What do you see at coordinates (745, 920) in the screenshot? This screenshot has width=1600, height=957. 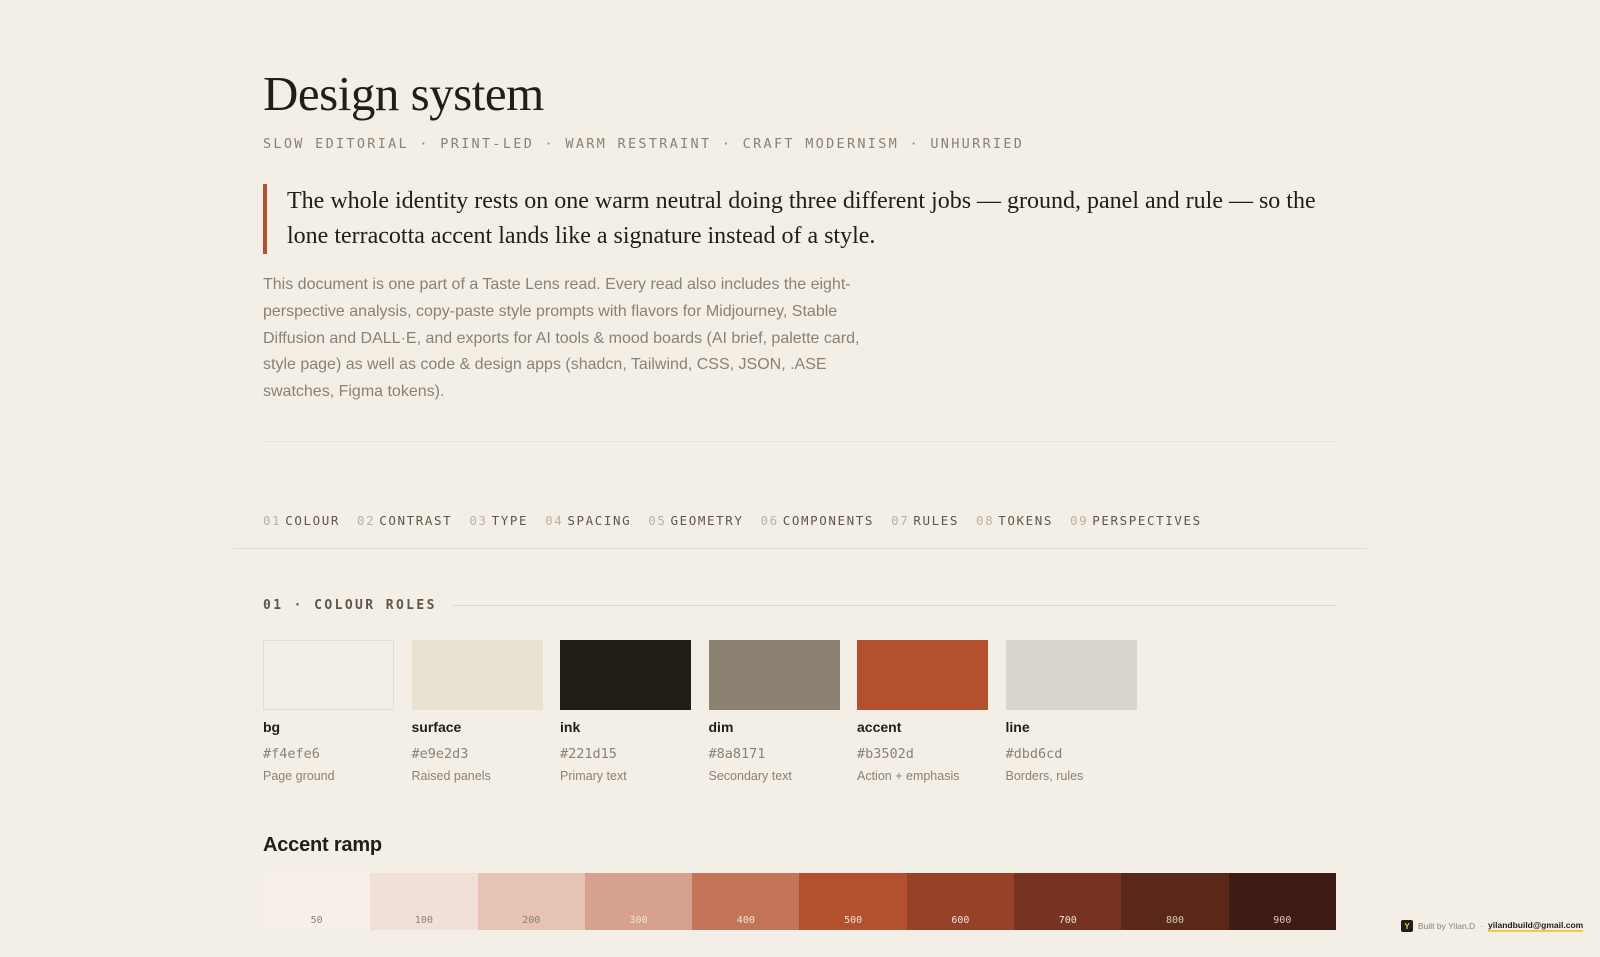 I see `ramp-step-label: 400` at bounding box center [745, 920].